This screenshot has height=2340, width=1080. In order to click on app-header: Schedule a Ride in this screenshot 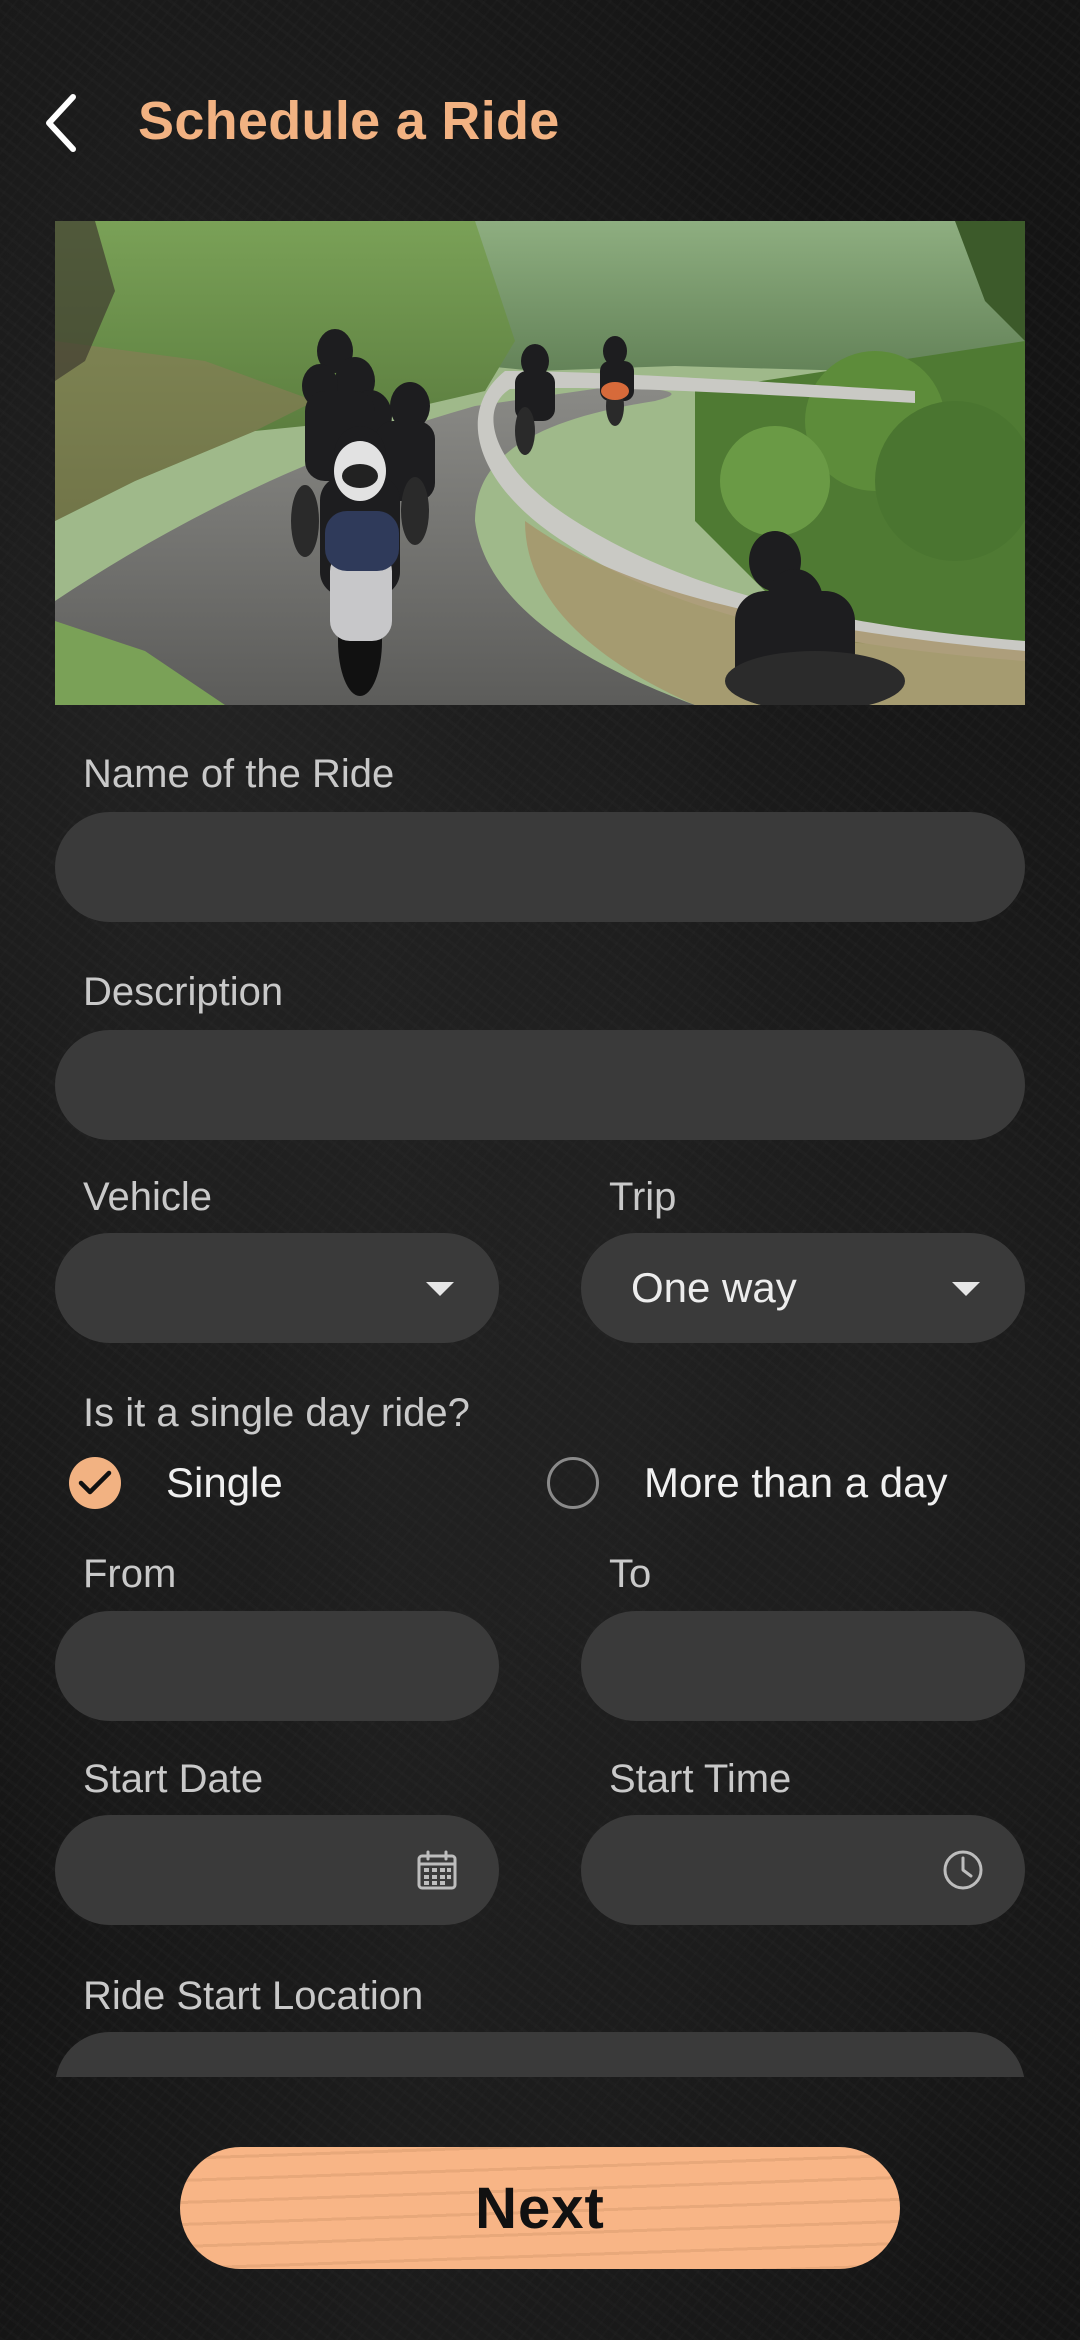, I will do `click(540, 125)`.